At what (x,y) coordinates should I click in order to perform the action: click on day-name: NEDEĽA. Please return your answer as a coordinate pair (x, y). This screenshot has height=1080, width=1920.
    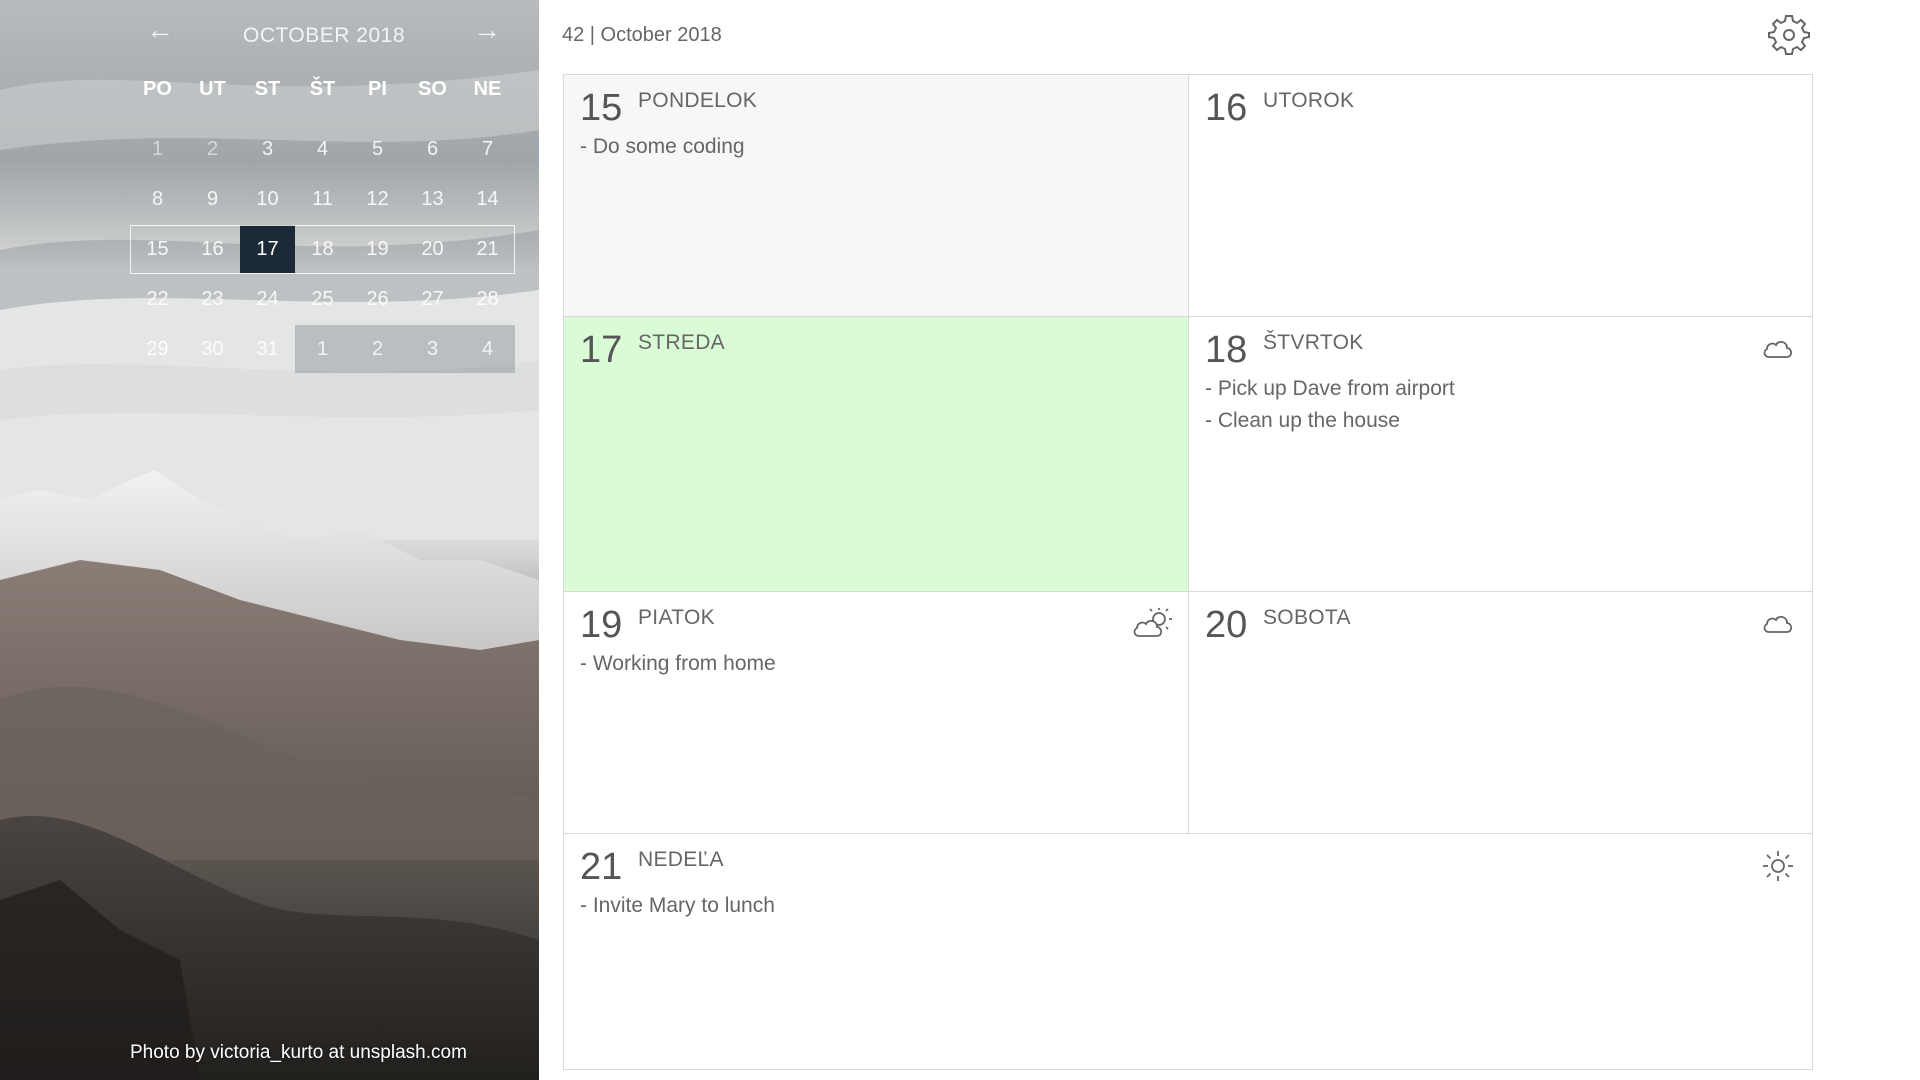
    Looking at the image, I should click on (681, 859).